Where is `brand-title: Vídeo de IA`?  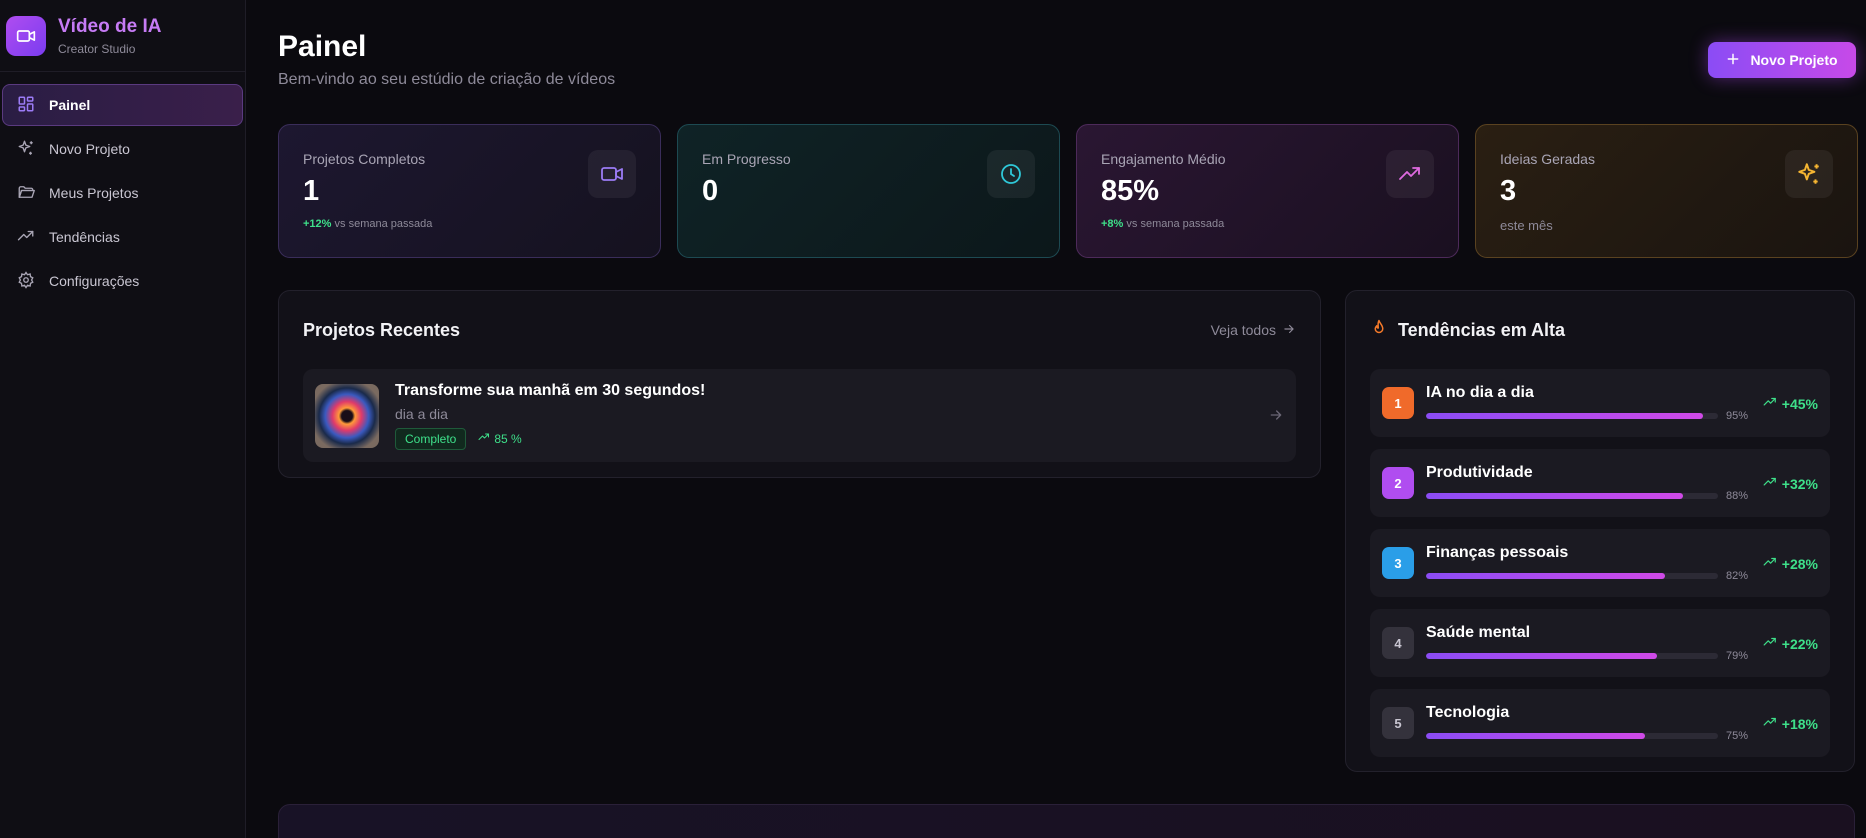 brand-title: Vídeo de IA is located at coordinates (110, 26).